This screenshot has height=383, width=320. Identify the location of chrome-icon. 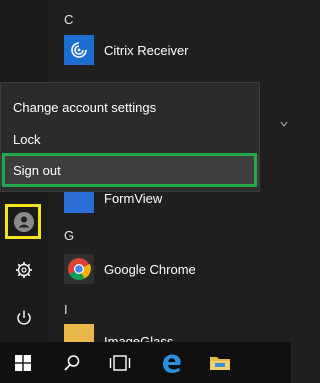
(79, 269).